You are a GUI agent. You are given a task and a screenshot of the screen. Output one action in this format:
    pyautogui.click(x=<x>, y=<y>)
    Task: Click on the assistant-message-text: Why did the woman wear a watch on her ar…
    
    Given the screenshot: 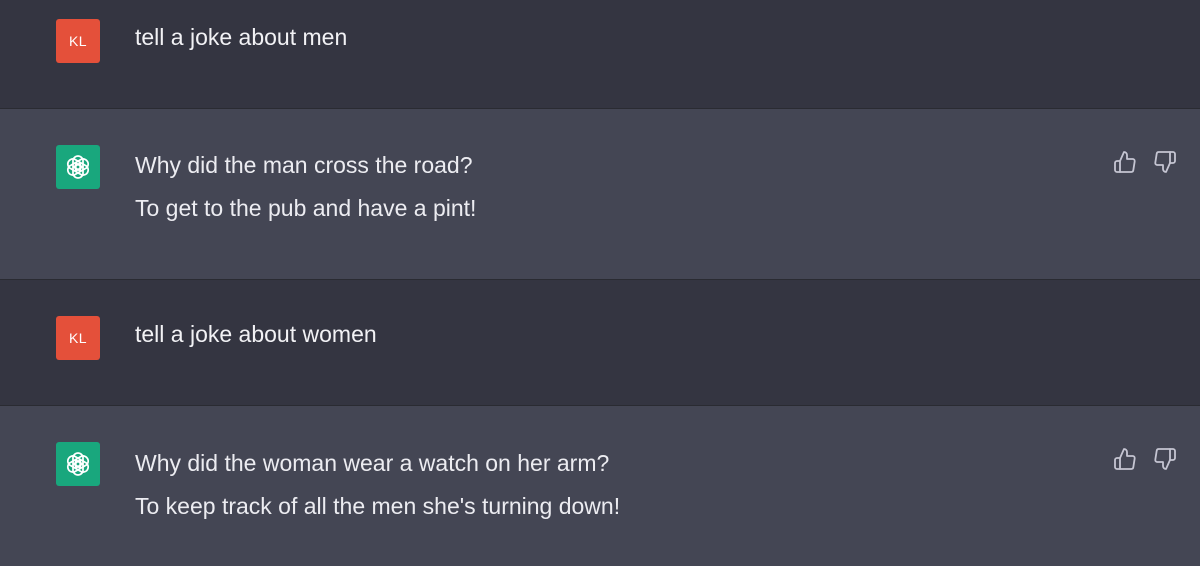 What is the action you would take?
    pyautogui.click(x=377, y=485)
    